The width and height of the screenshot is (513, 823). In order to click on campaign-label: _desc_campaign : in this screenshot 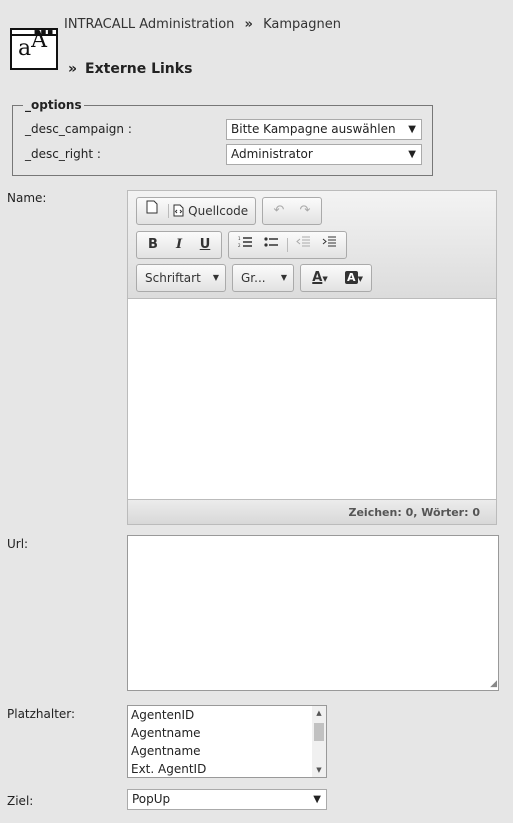, I will do `click(78, 129)`.